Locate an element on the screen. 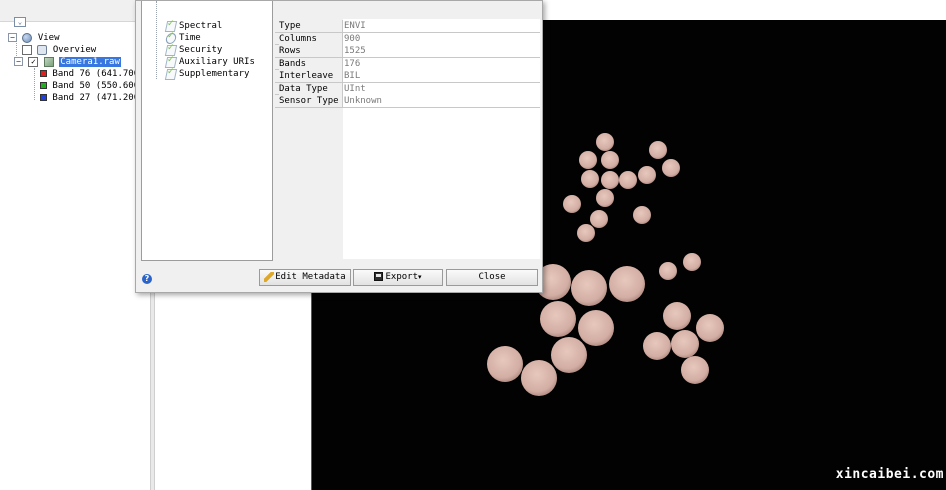 This screenshot has width=946, height=490. green-band-icon is located at coordinates (43, 85).